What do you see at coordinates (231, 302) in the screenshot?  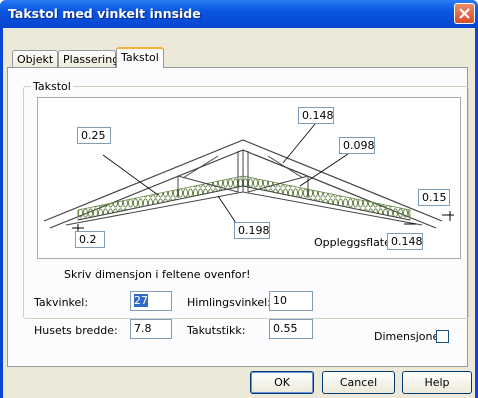 I see `himlingsvinkel-label: Himlingsvinkel::` at bounding box center [231, 302].